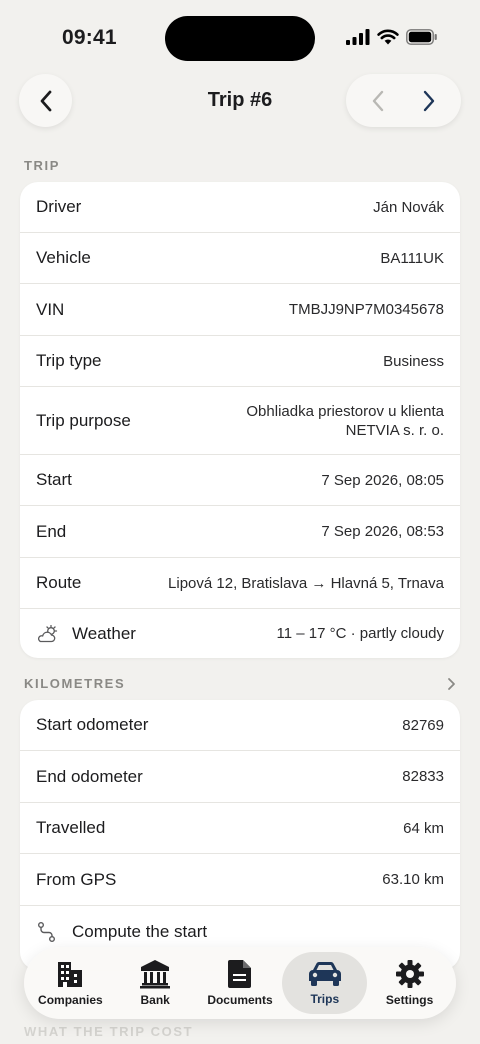 Image resolution: width=480 pixels, height=1044 pixels. Describe the element at coordinates (324, 973) in the screenshot. I see `car-icon` at that location.